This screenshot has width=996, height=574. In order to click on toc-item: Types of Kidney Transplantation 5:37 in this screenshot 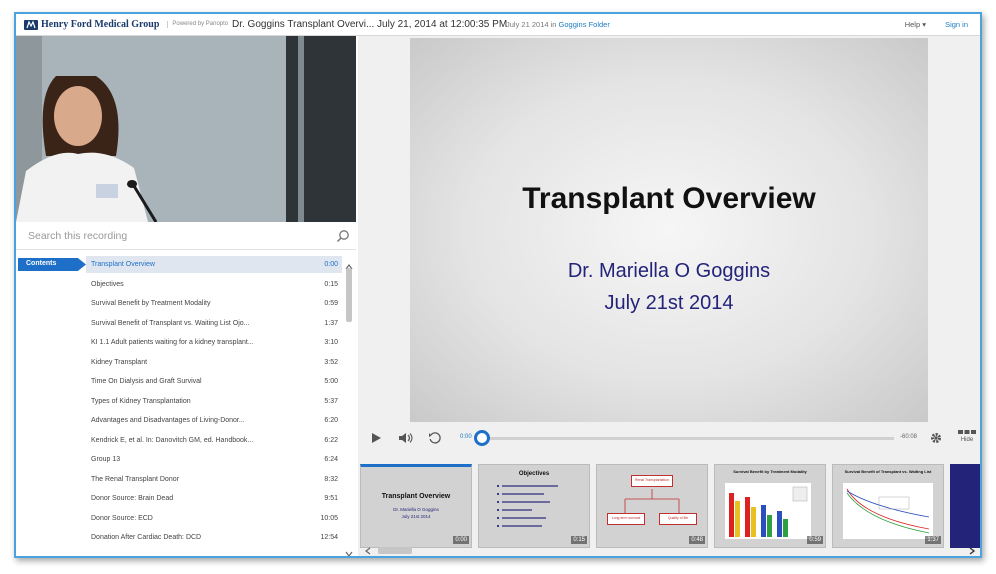, I will do `click(214, 401)`.